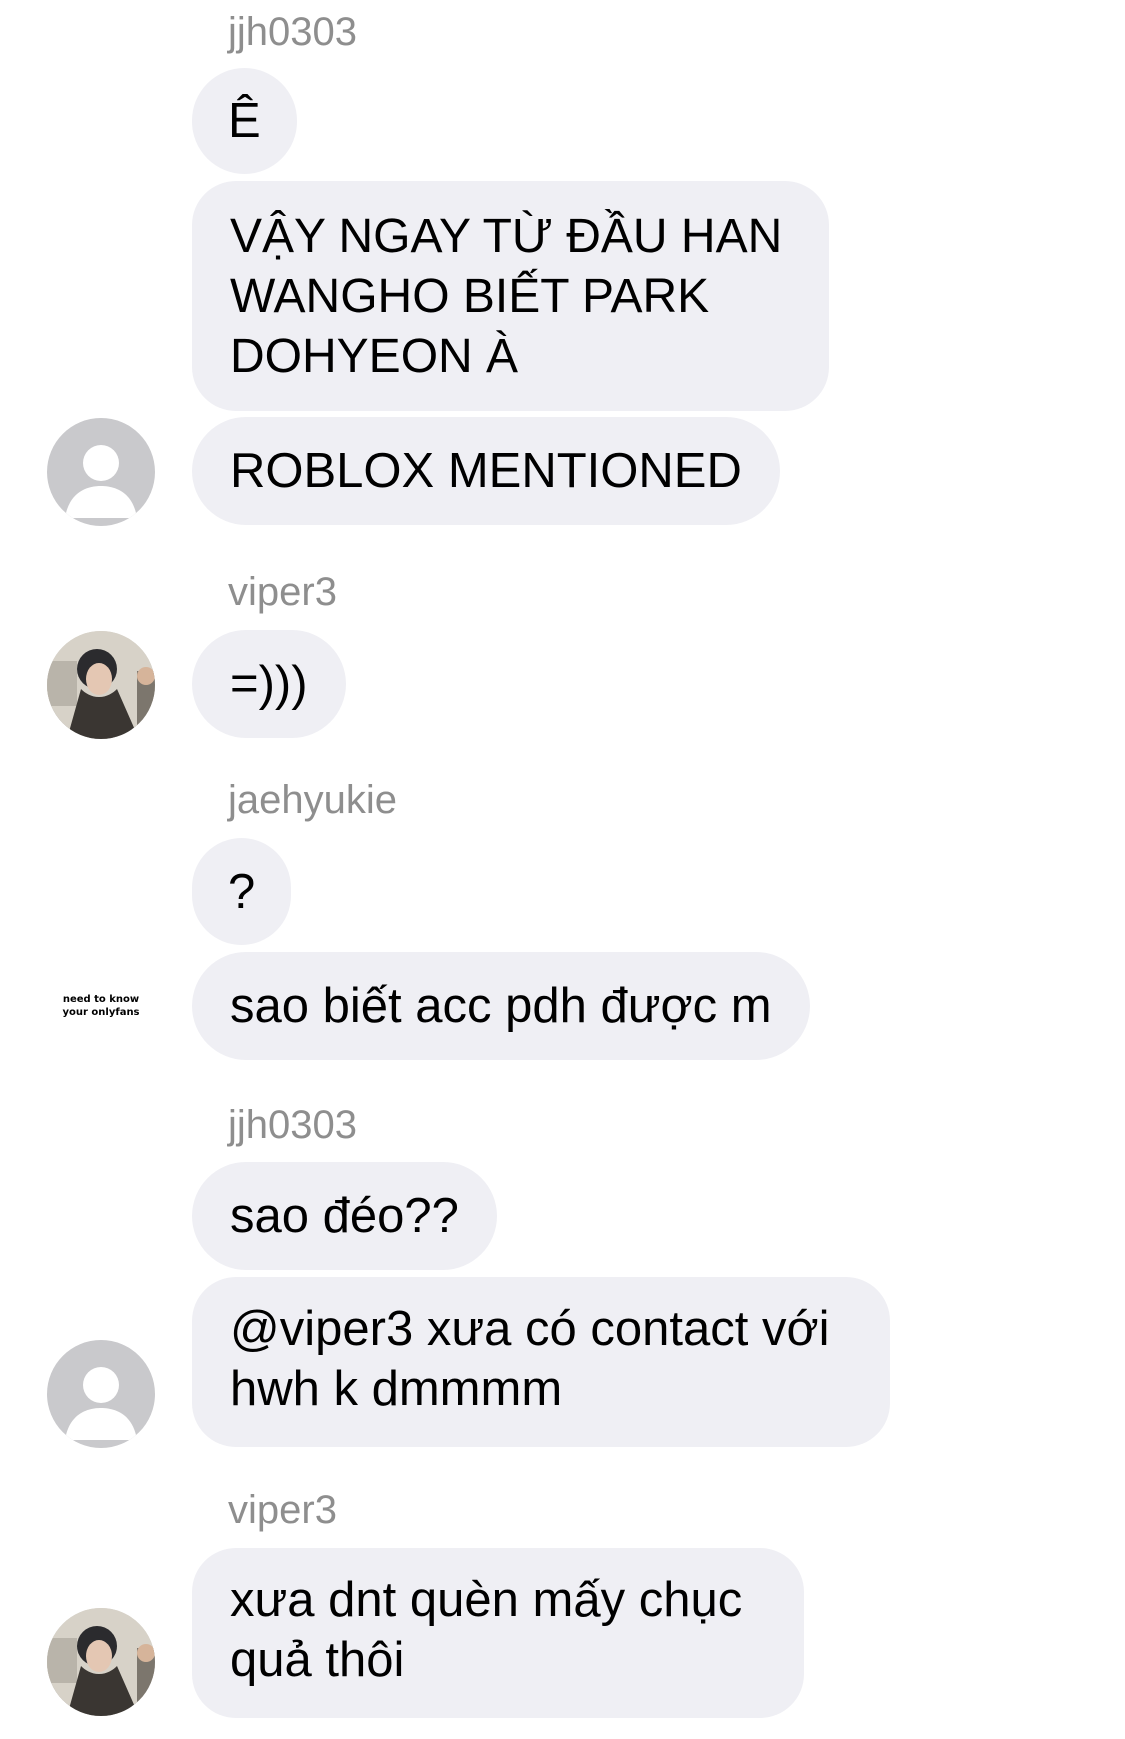 This screenshot has width=1125, height=1739. I want to click on message-bubble: @viper3 xưa có contact với hwh k dmmmm, so click(541, 1362).